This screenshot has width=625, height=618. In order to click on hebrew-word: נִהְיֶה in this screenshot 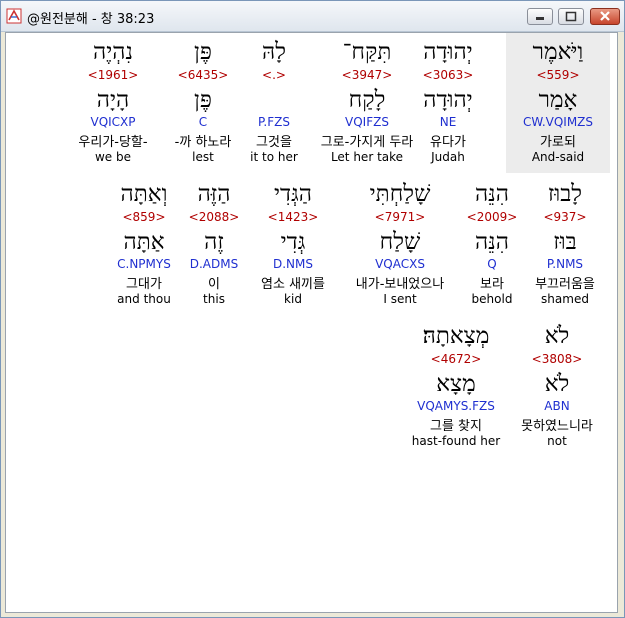, I will do `click(113, 52)`.